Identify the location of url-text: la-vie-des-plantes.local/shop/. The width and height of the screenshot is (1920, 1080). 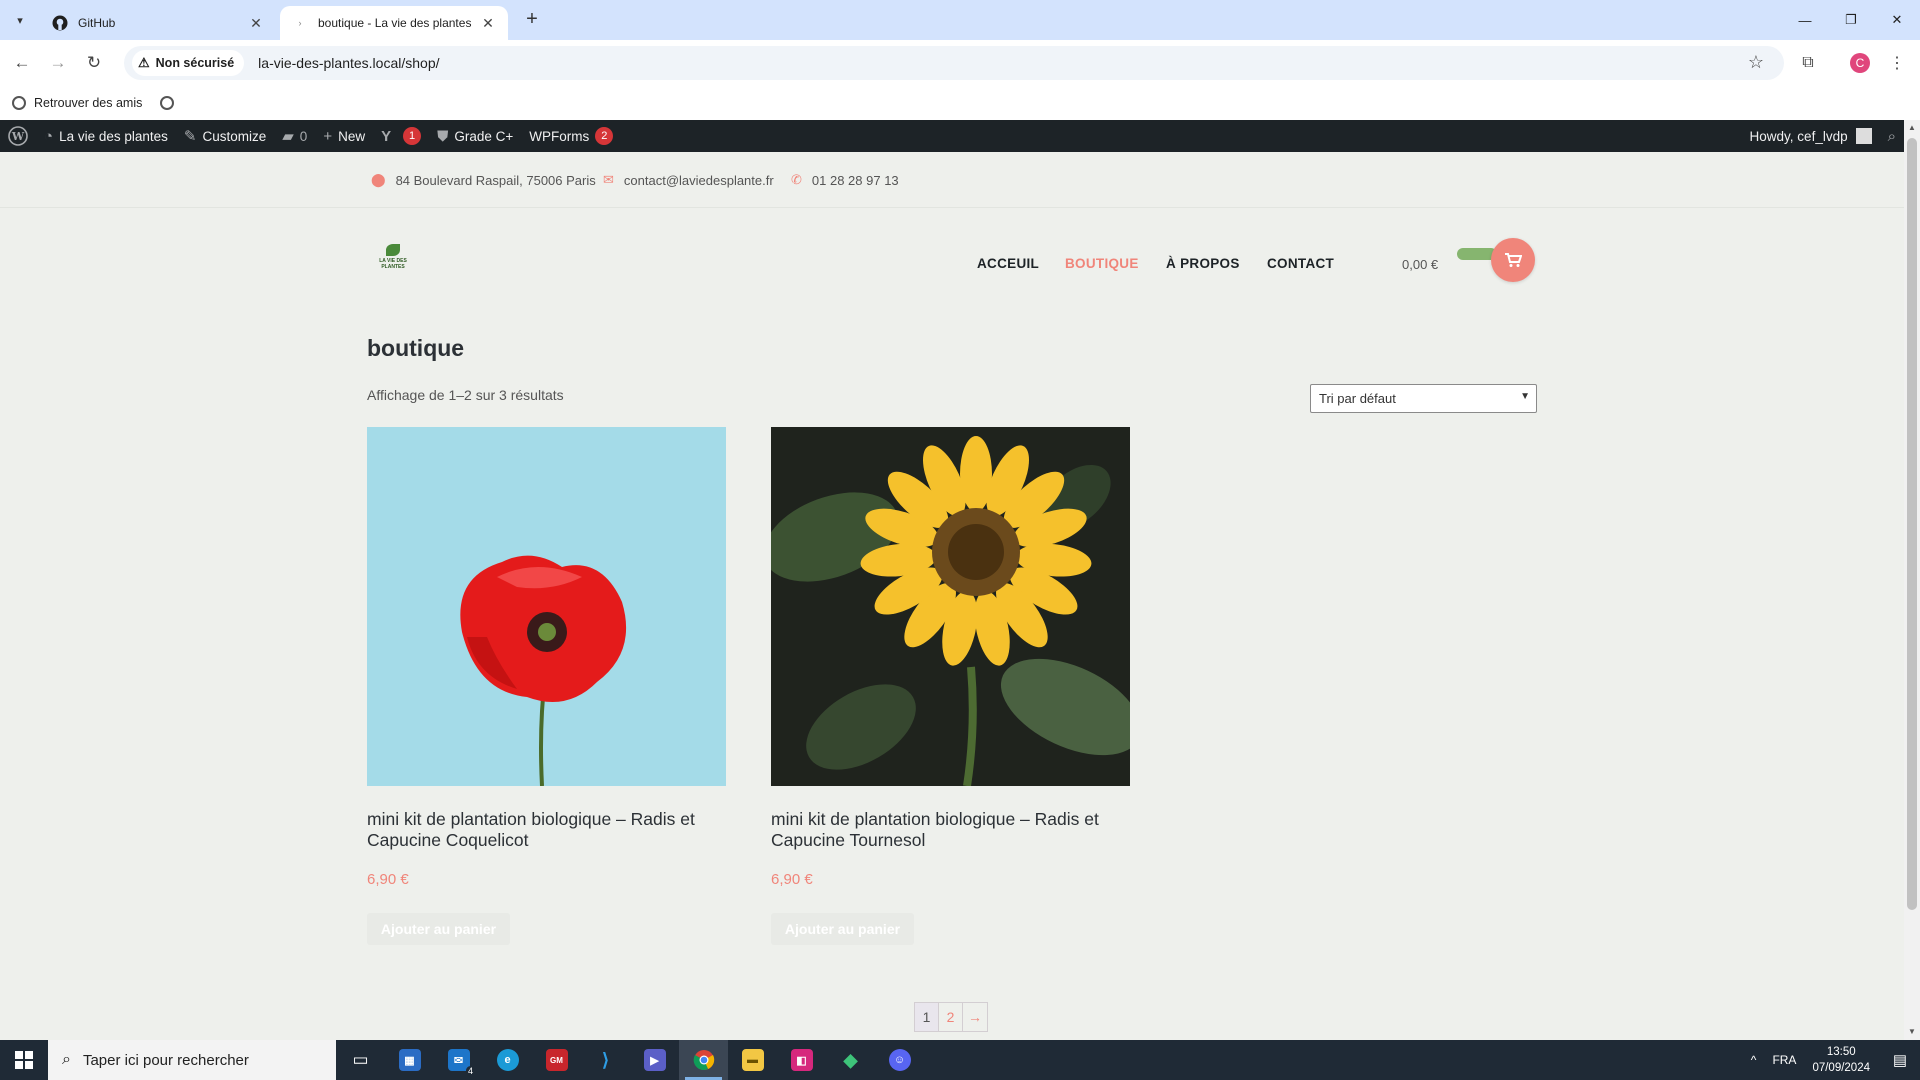
(348, 63).